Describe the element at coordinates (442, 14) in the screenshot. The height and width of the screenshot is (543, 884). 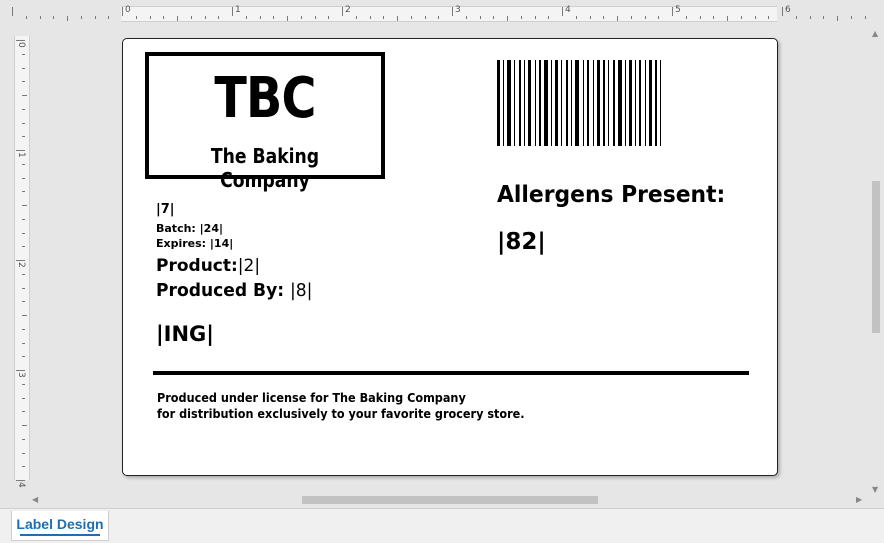
I see `horizontal-ruler: 0 1 2 3 4 5 6` at that location.